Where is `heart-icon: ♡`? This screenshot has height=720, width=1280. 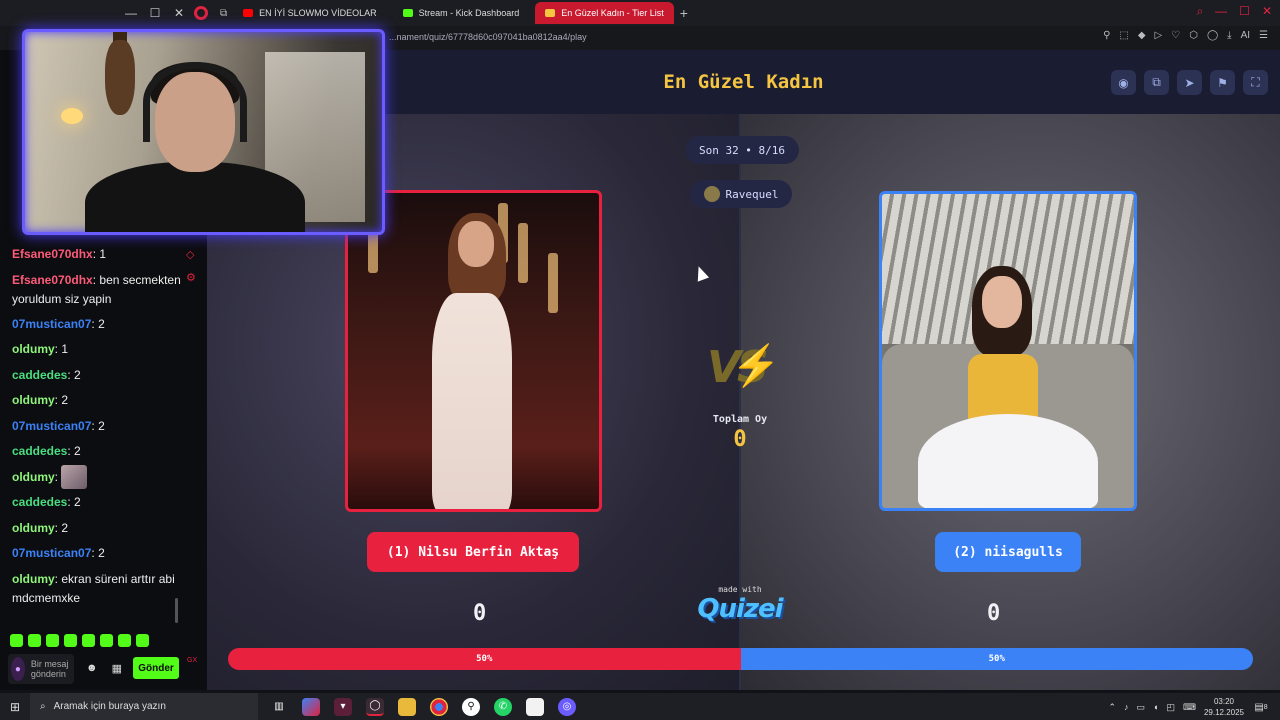
heart-icon: ♡ is located at coordinates (1175, 35).